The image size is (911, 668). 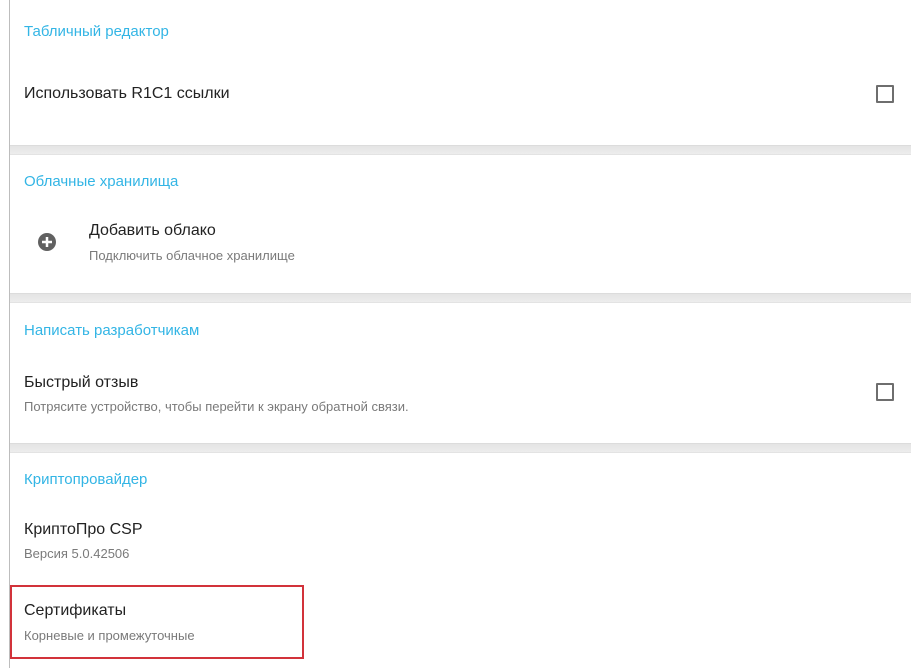 What do you see at coordinates (109, 635) in the screenshot?
I see `certificates-description: Корневые и промежуточные` at bounding box center [109, 635].